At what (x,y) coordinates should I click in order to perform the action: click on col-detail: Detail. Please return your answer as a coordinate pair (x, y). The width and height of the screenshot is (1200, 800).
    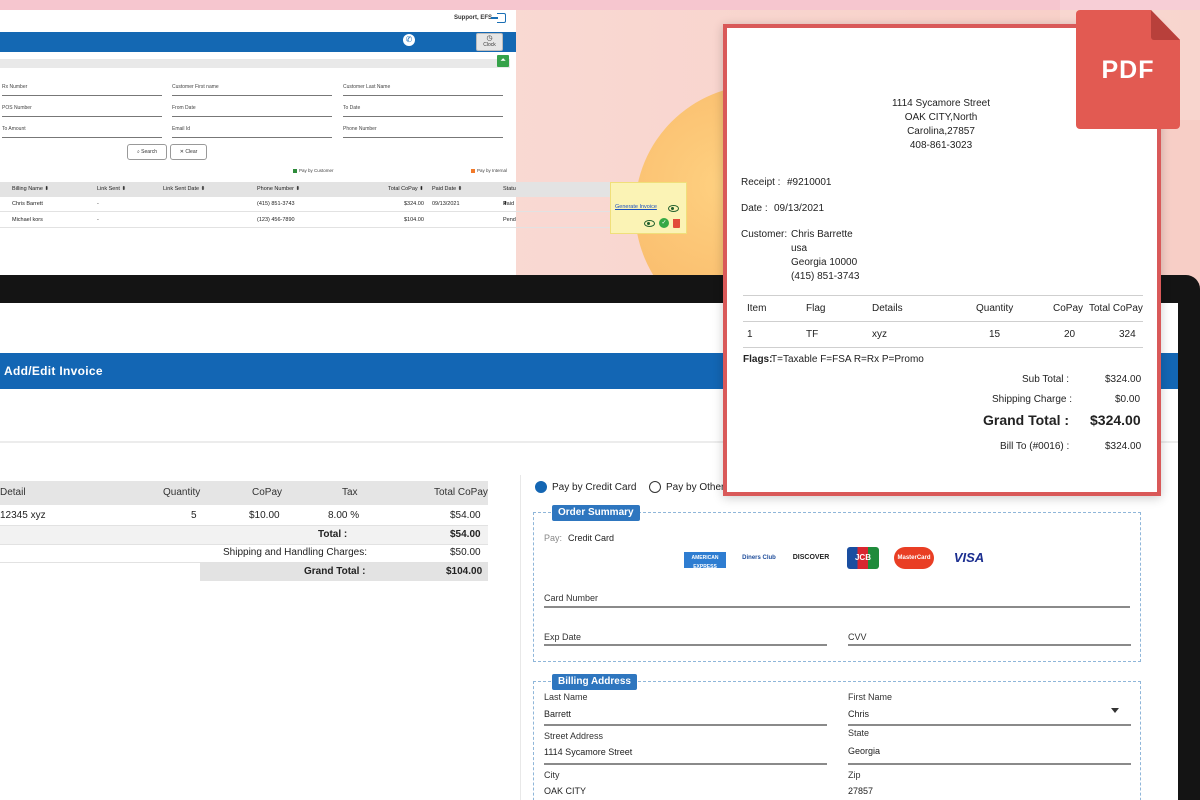
    Looking at the image, I should click on (13, 492).